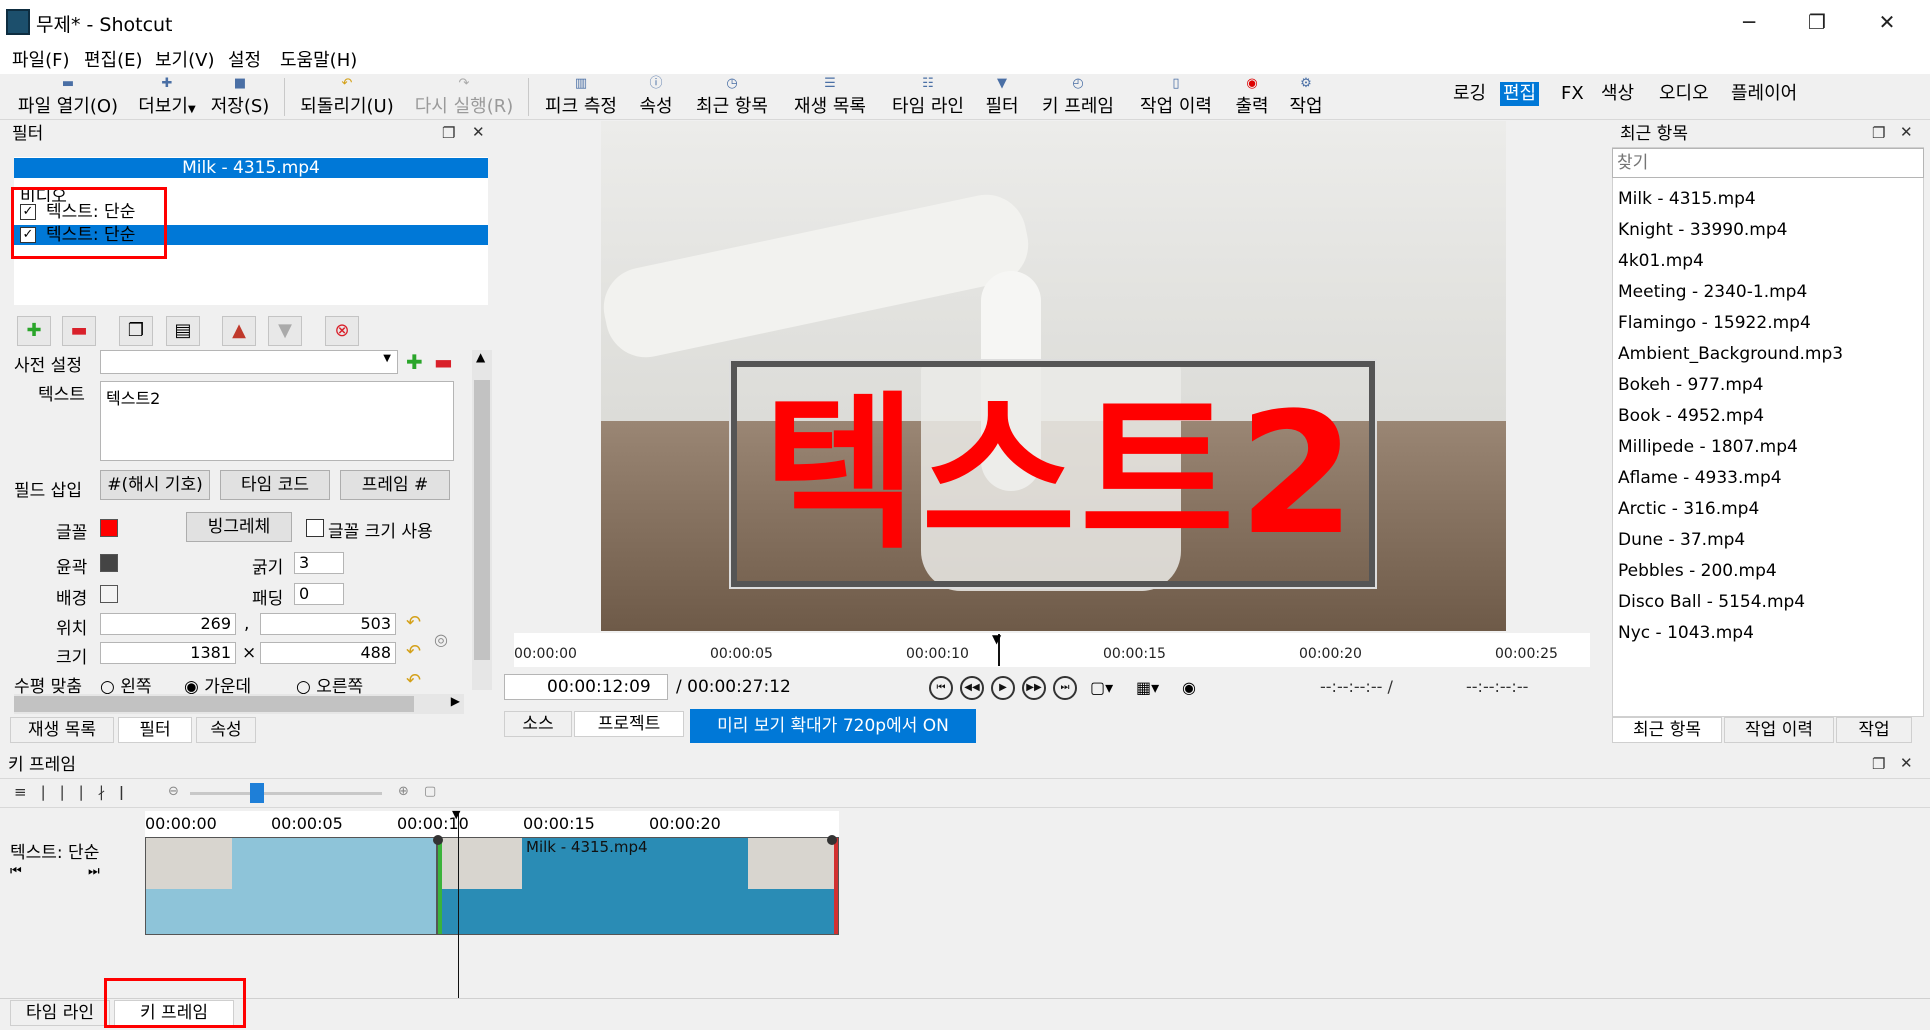  Describe the element at coordinates (94, 871) in the screenshot. I see `next-keyframe-icon: ⏭` at that location.